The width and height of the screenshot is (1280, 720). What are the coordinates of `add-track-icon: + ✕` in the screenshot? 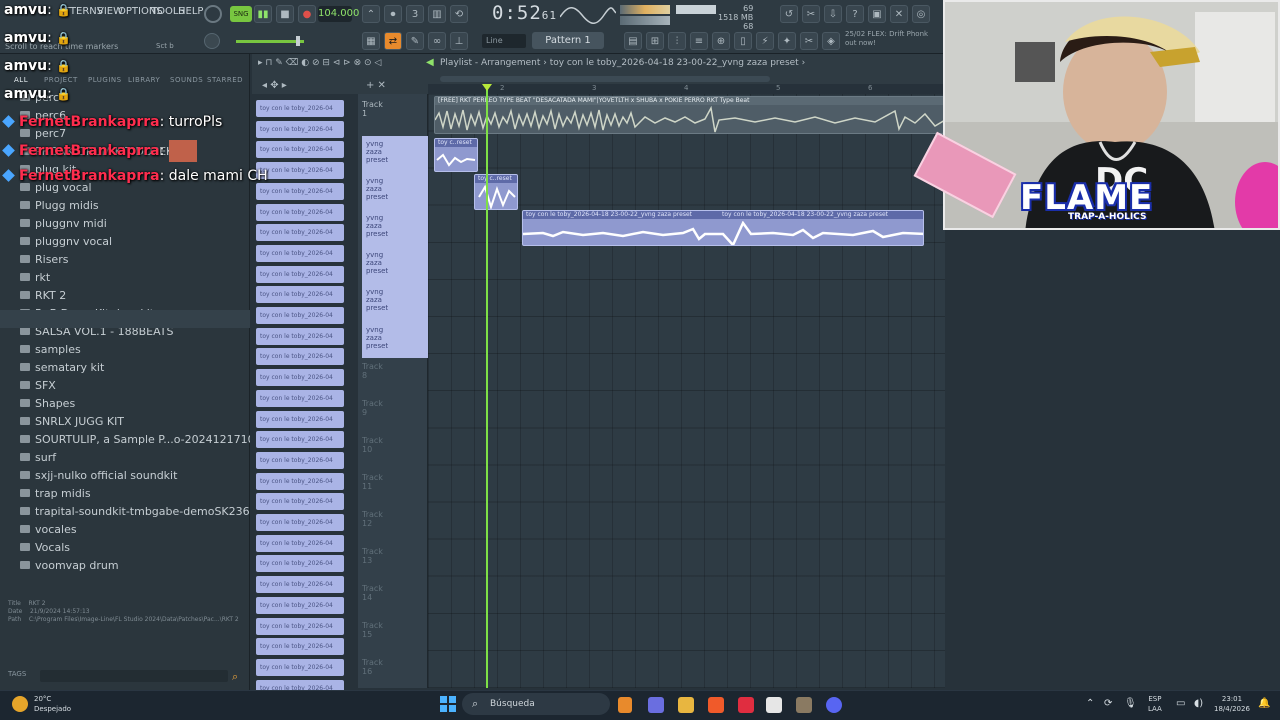 It's located at (376, 85).